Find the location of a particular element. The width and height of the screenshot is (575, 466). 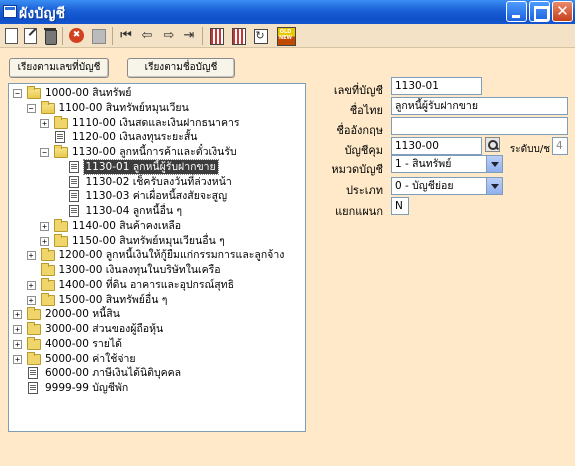

tree-item-label: 1110-00 เงินสดและเงินฝากธนาคาร is located at coordinates (156, 122).